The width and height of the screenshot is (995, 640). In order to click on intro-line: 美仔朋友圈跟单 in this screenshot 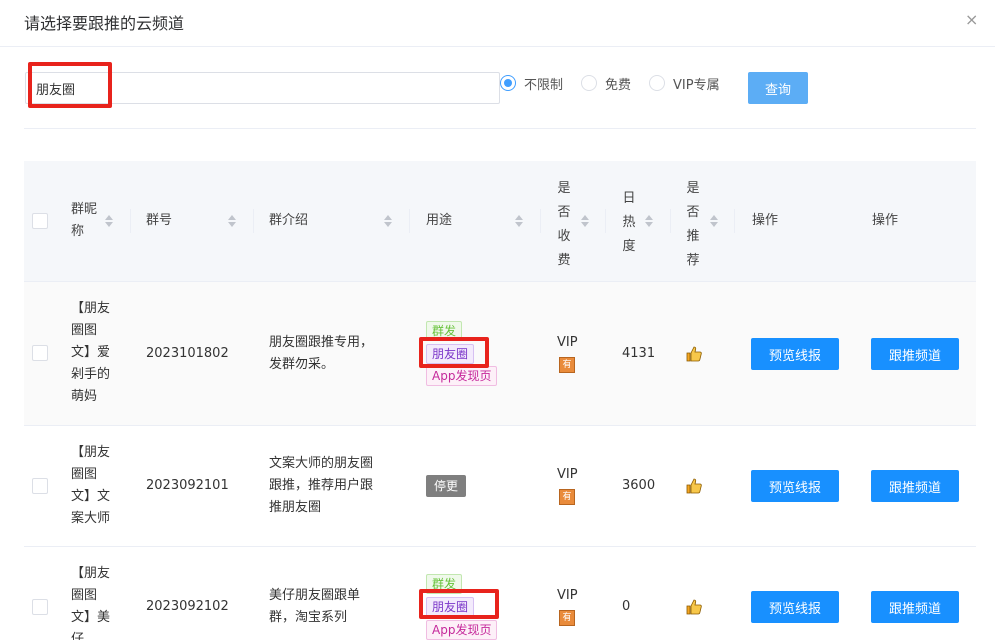, I will do `click(315, 595)`.